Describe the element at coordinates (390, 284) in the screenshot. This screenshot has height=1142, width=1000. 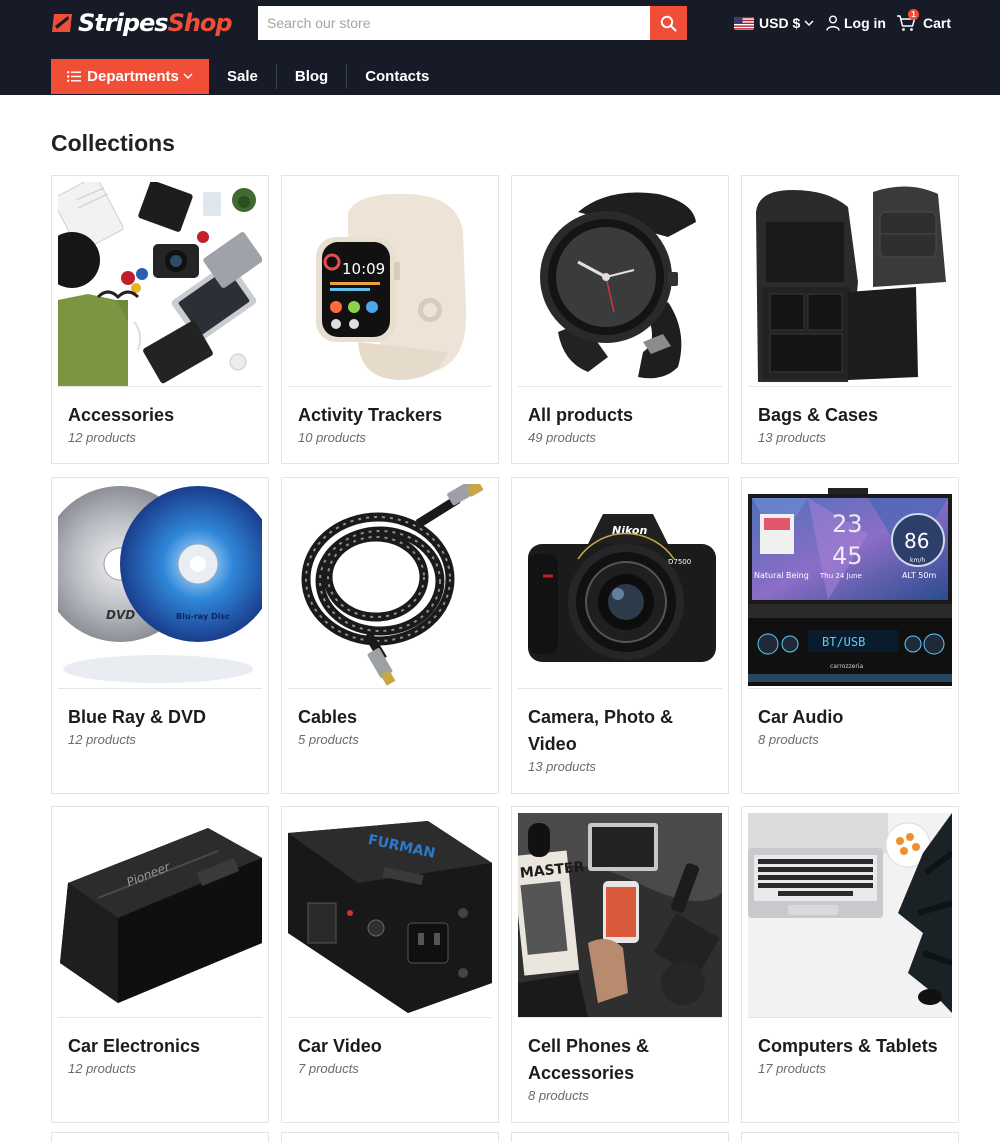
I see `collection-image: 10:09` at that location.